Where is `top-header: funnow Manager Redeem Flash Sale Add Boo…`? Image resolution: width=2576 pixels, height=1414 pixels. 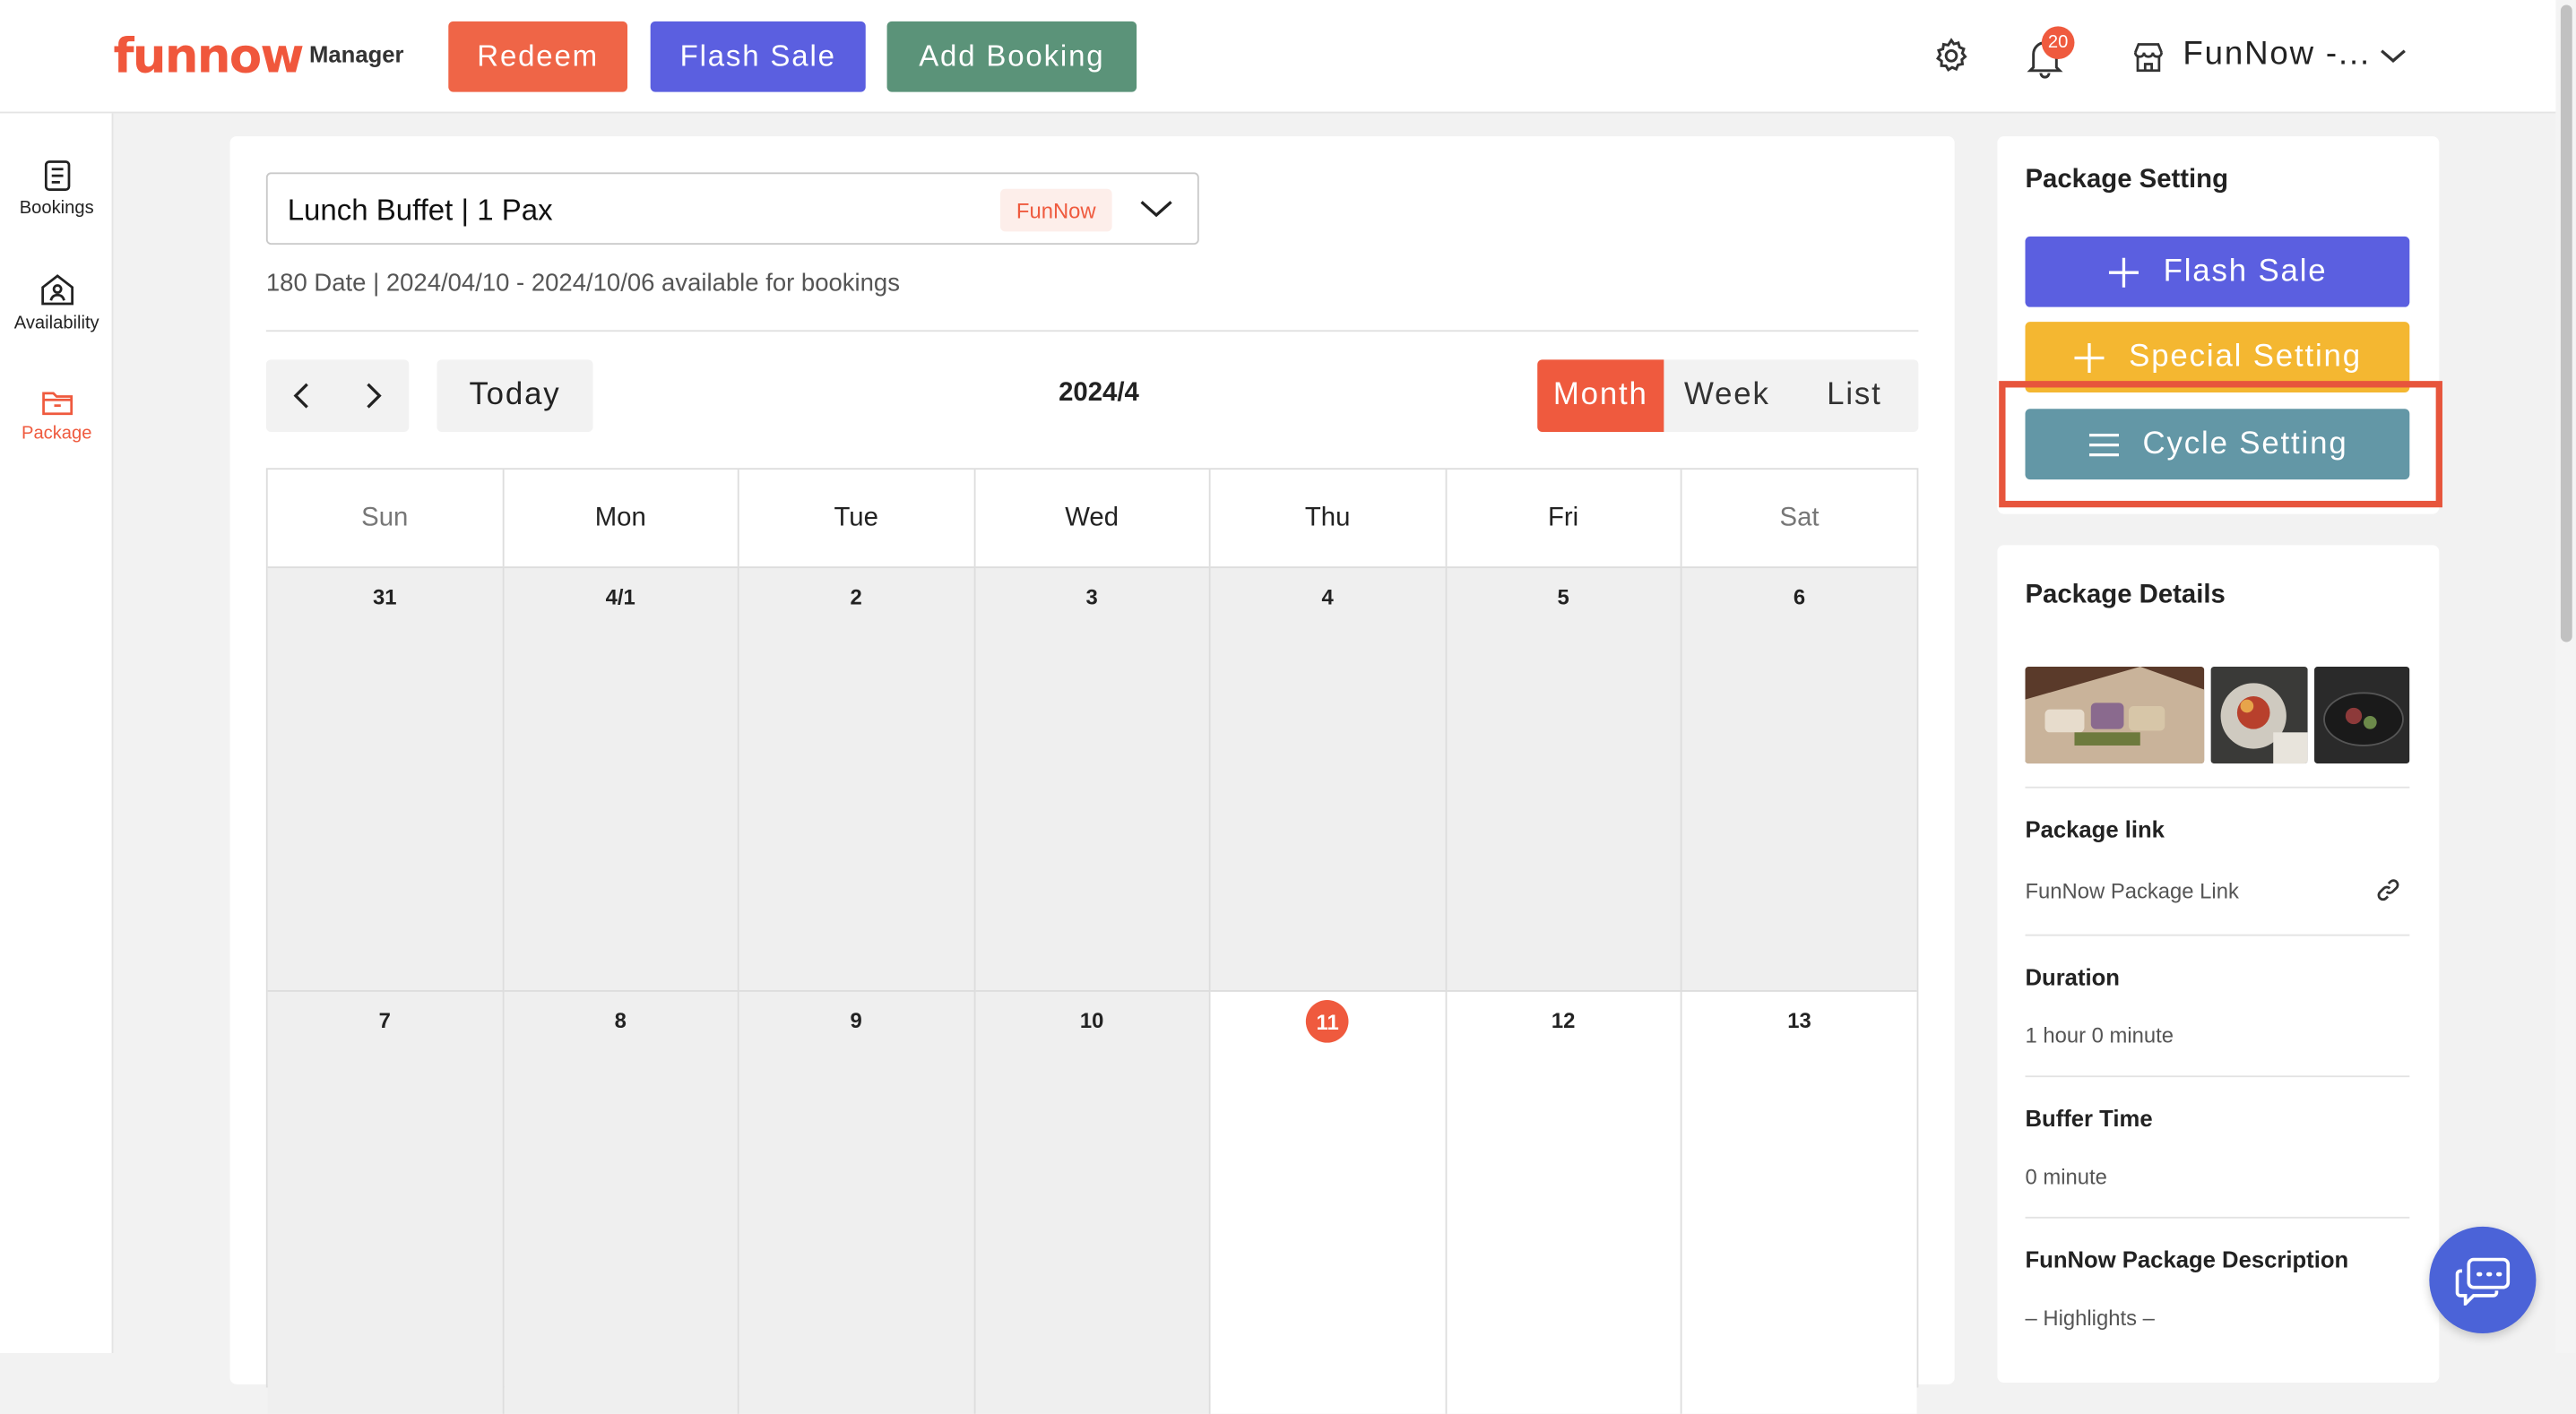 top-header: funnow Manager Redeem Flash Sale Add Boo… is located at coordinates (1278, 57).